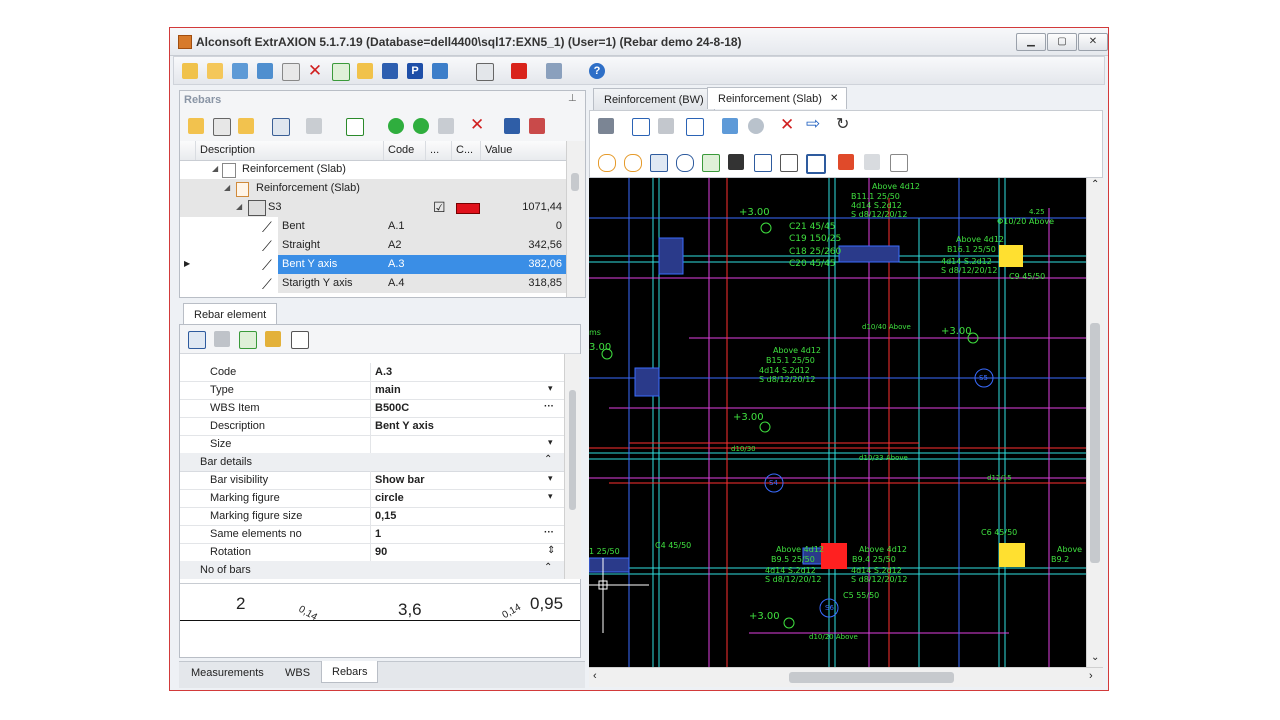 Image resolution: width=1280 pixels, height=720 pixels. Describe the element at coordinates (390, 70) in the screenshot. I see `network-icon` at that location.